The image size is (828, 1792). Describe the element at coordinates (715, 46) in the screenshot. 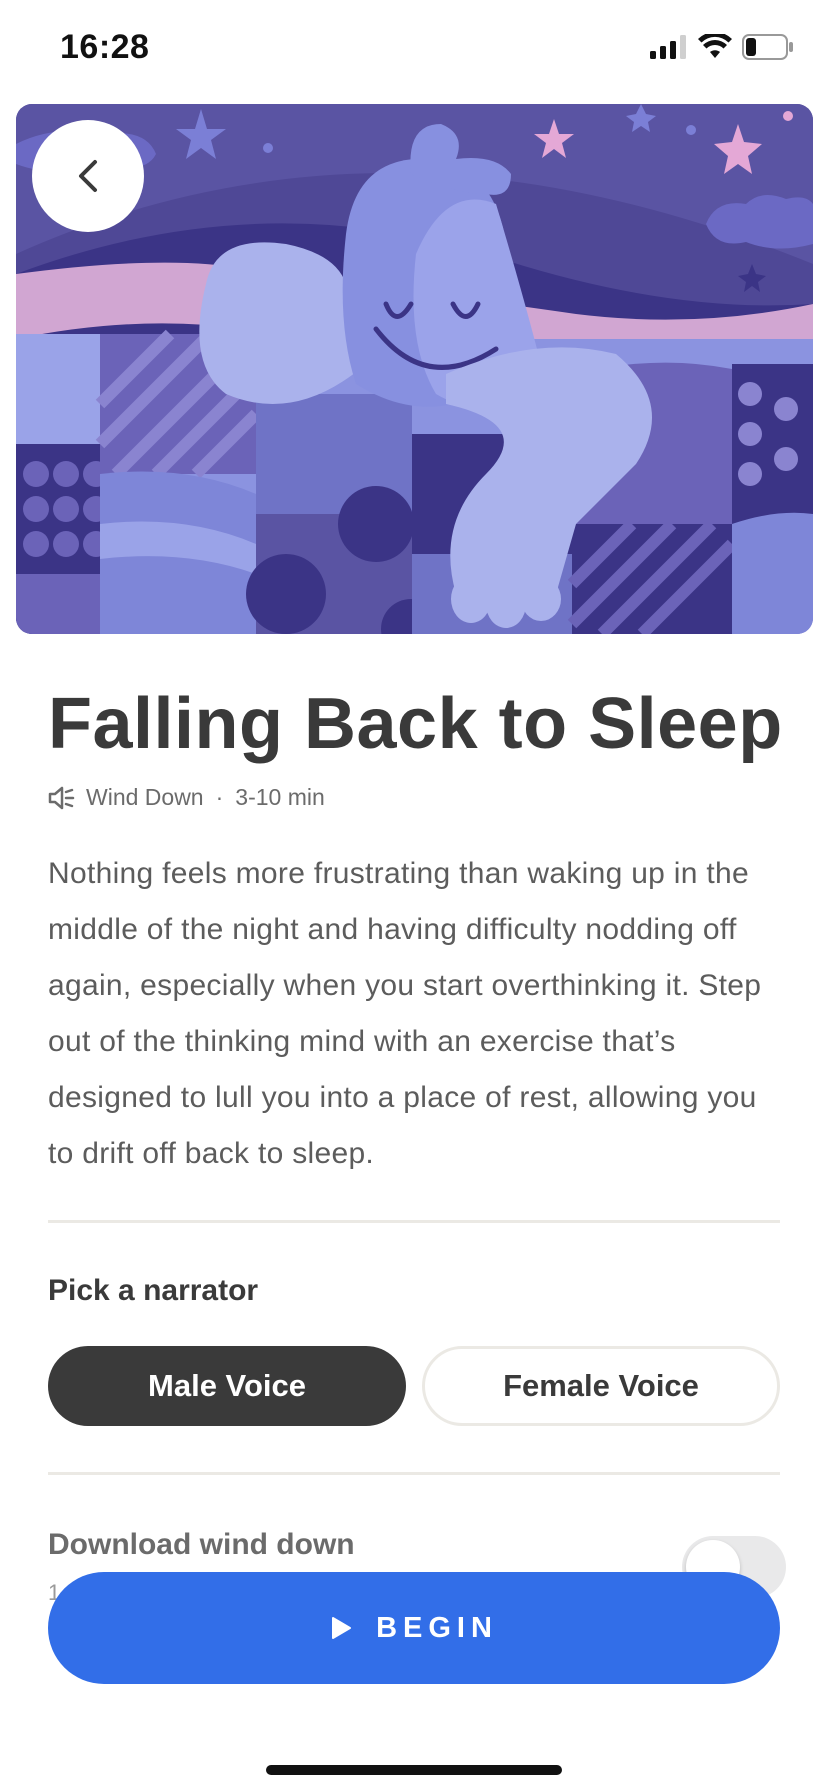

I see `wifi-icon` at that location.